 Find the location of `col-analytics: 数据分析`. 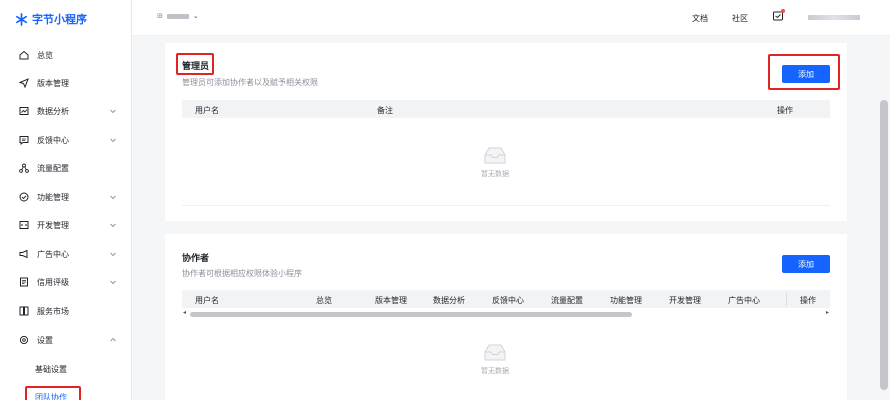

col-analytics: 数据分析 is located at coordinates (449, 300).